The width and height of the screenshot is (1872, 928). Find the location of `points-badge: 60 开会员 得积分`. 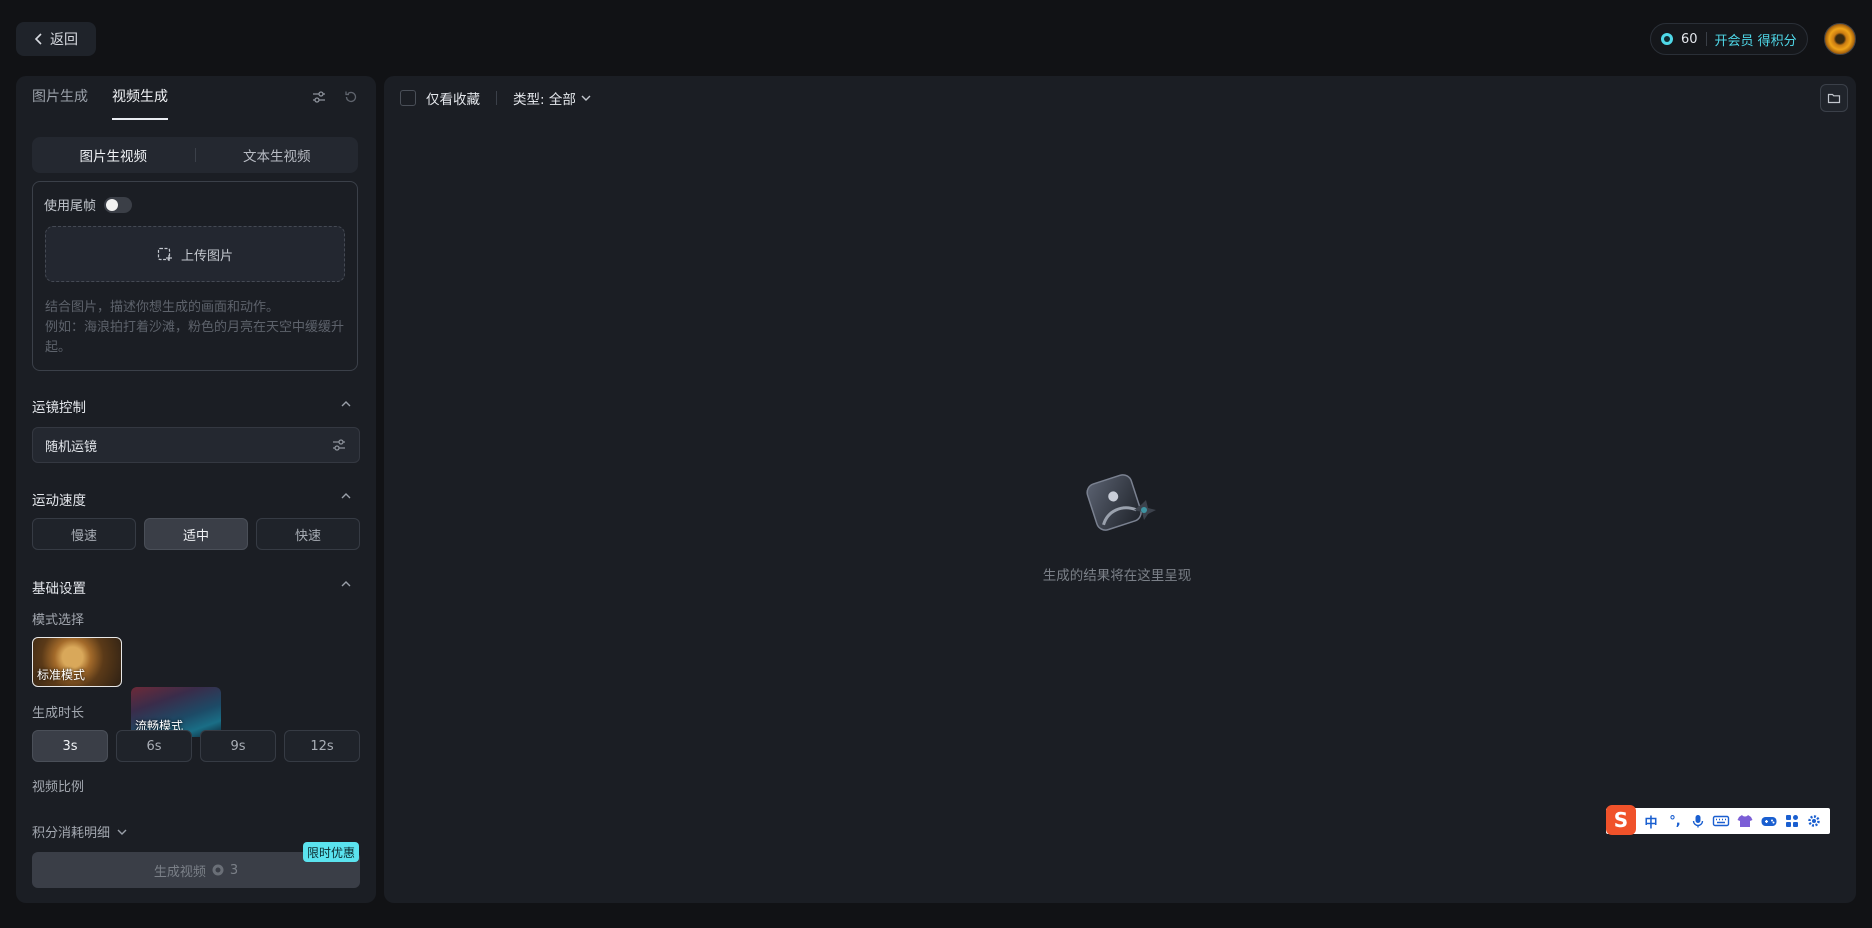

points-badge: 60 开会员 得积分 is located at coordinates (1729, 39).